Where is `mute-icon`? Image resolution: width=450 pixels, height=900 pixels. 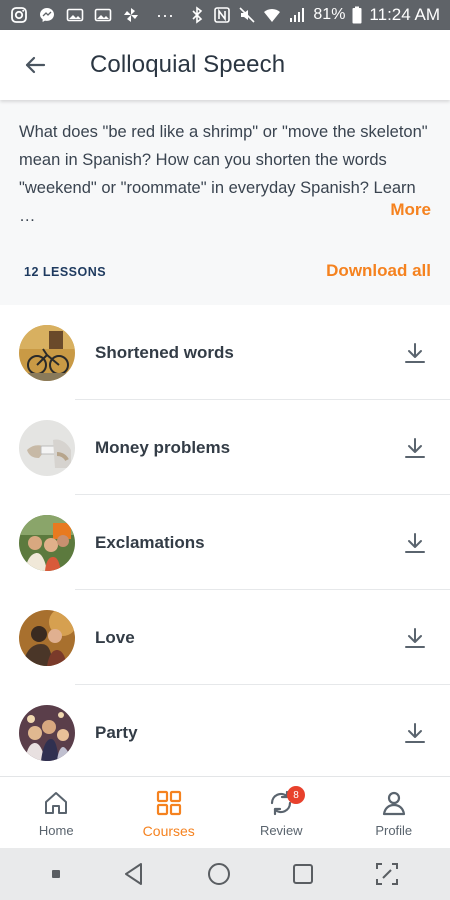
mute-icon is located at coordinates (247, 15).